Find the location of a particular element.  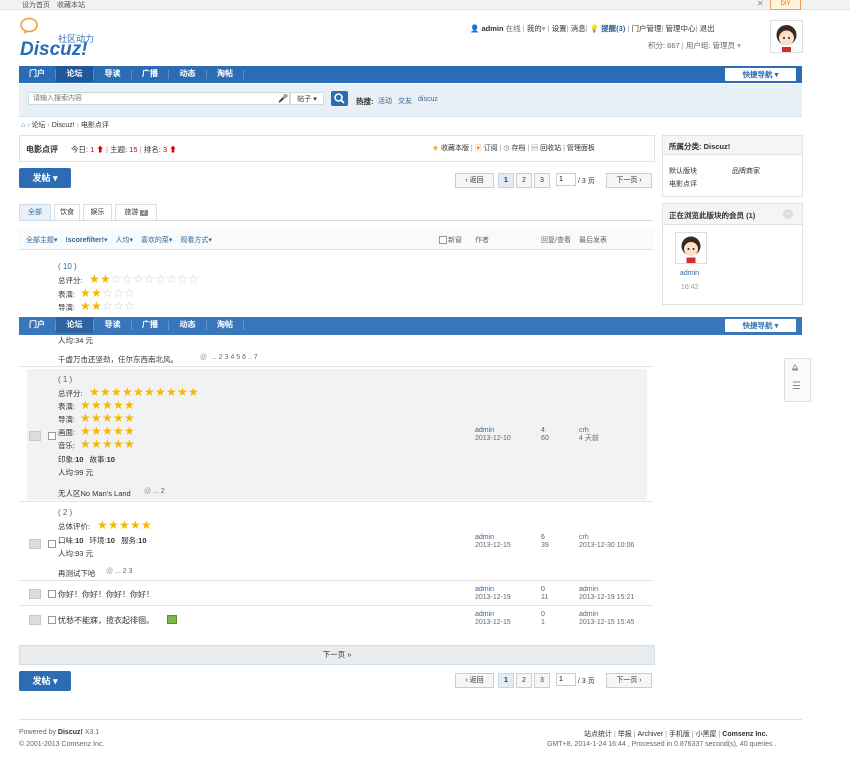

thread-pages: ... 2 is located at coordinates (159, 491).